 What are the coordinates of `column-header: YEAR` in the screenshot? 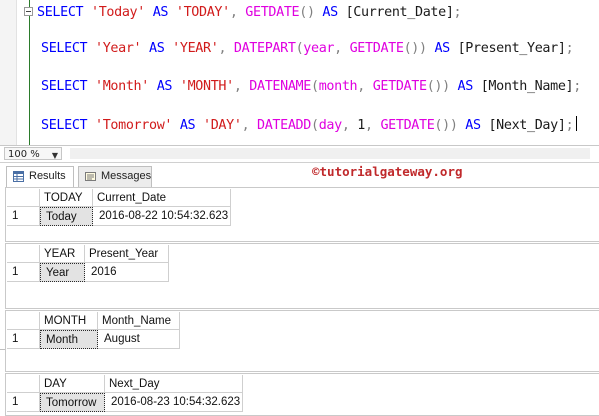 It's located at (62, 254).